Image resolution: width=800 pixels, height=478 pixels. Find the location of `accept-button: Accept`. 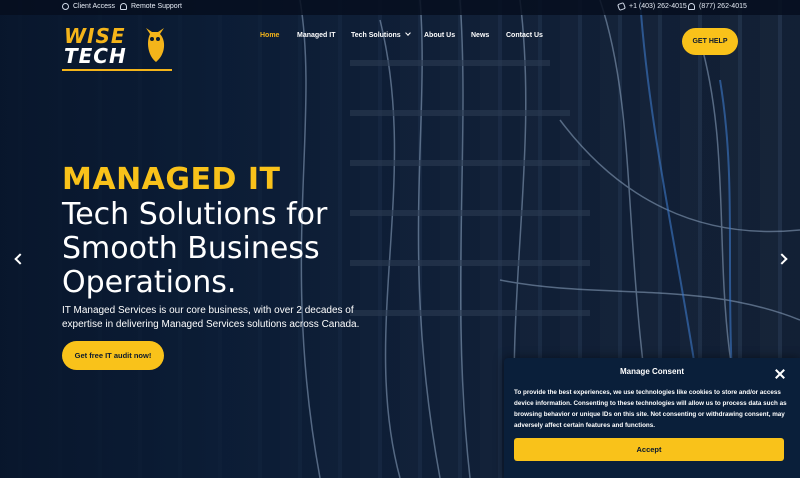

accept-button: Accept is located at coordinates (649, 449).